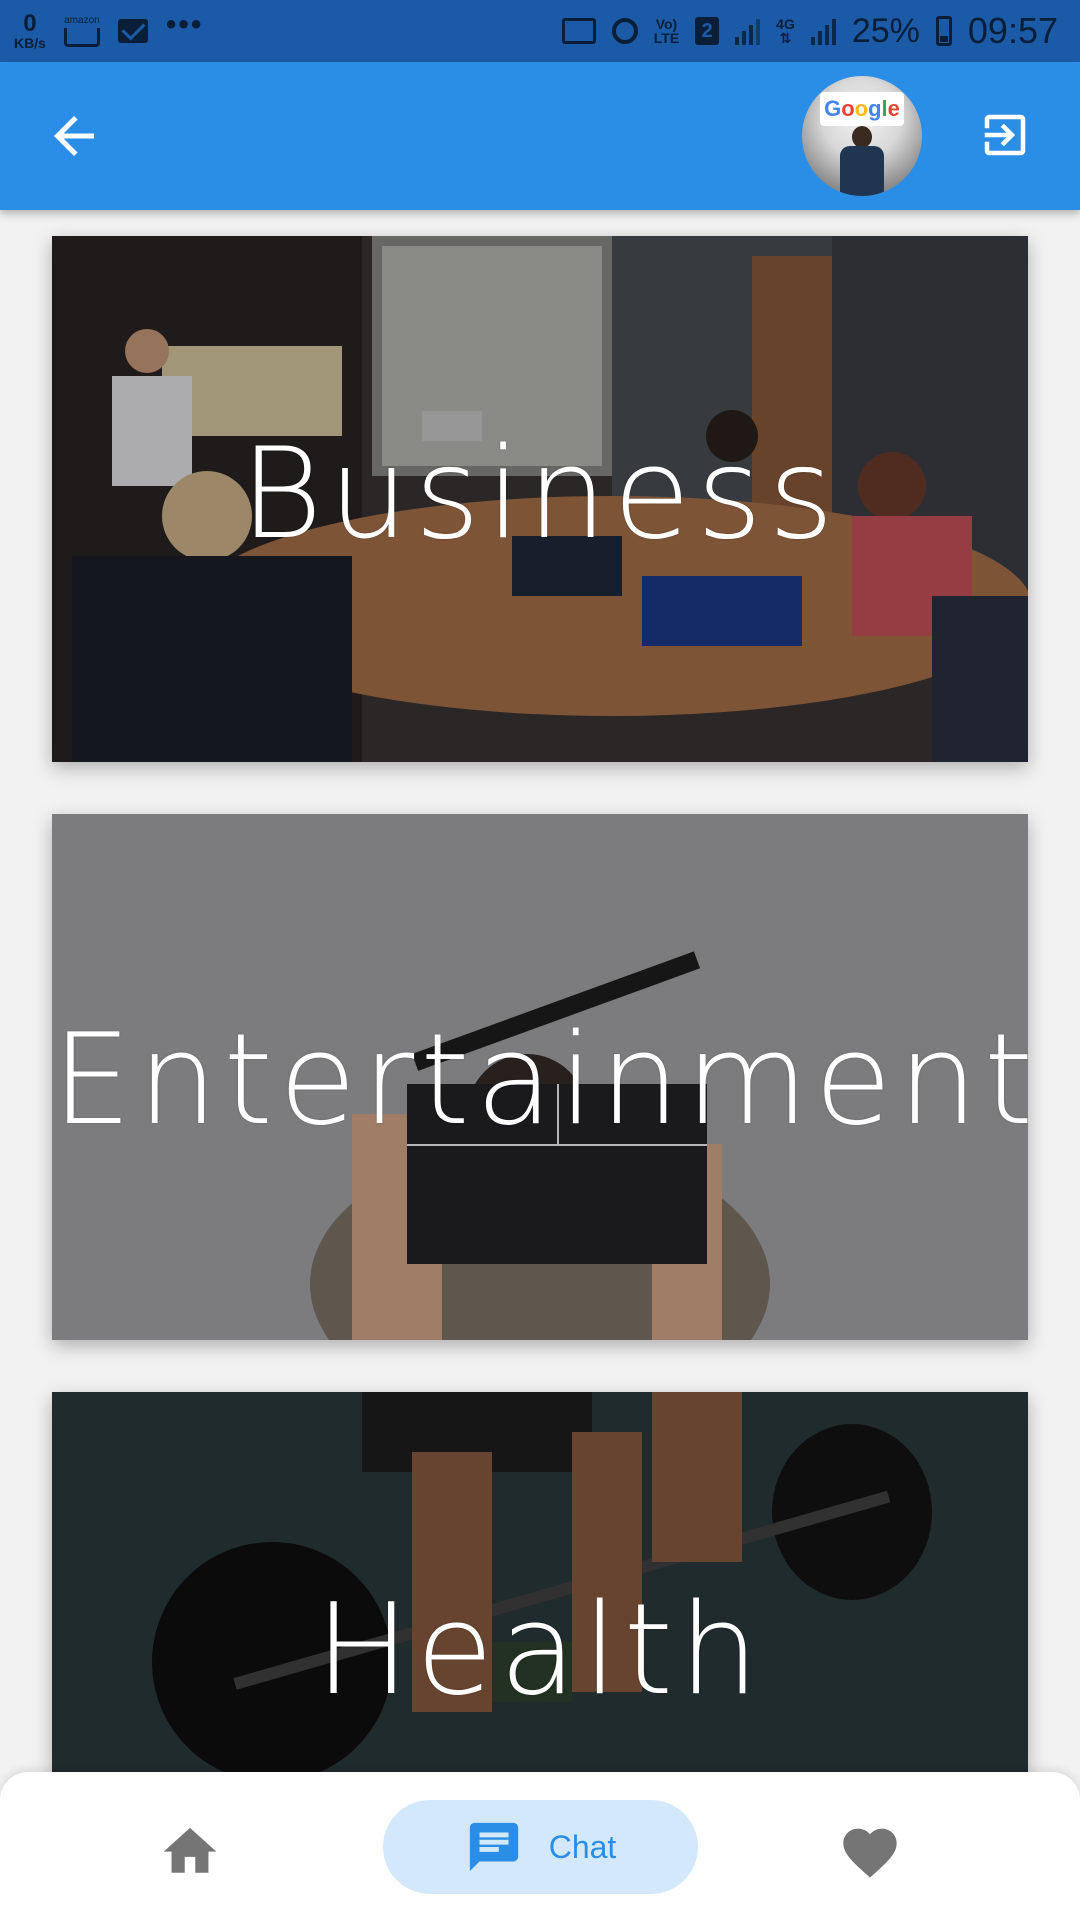  I want to click on heart-icon, so click(870, 1853).